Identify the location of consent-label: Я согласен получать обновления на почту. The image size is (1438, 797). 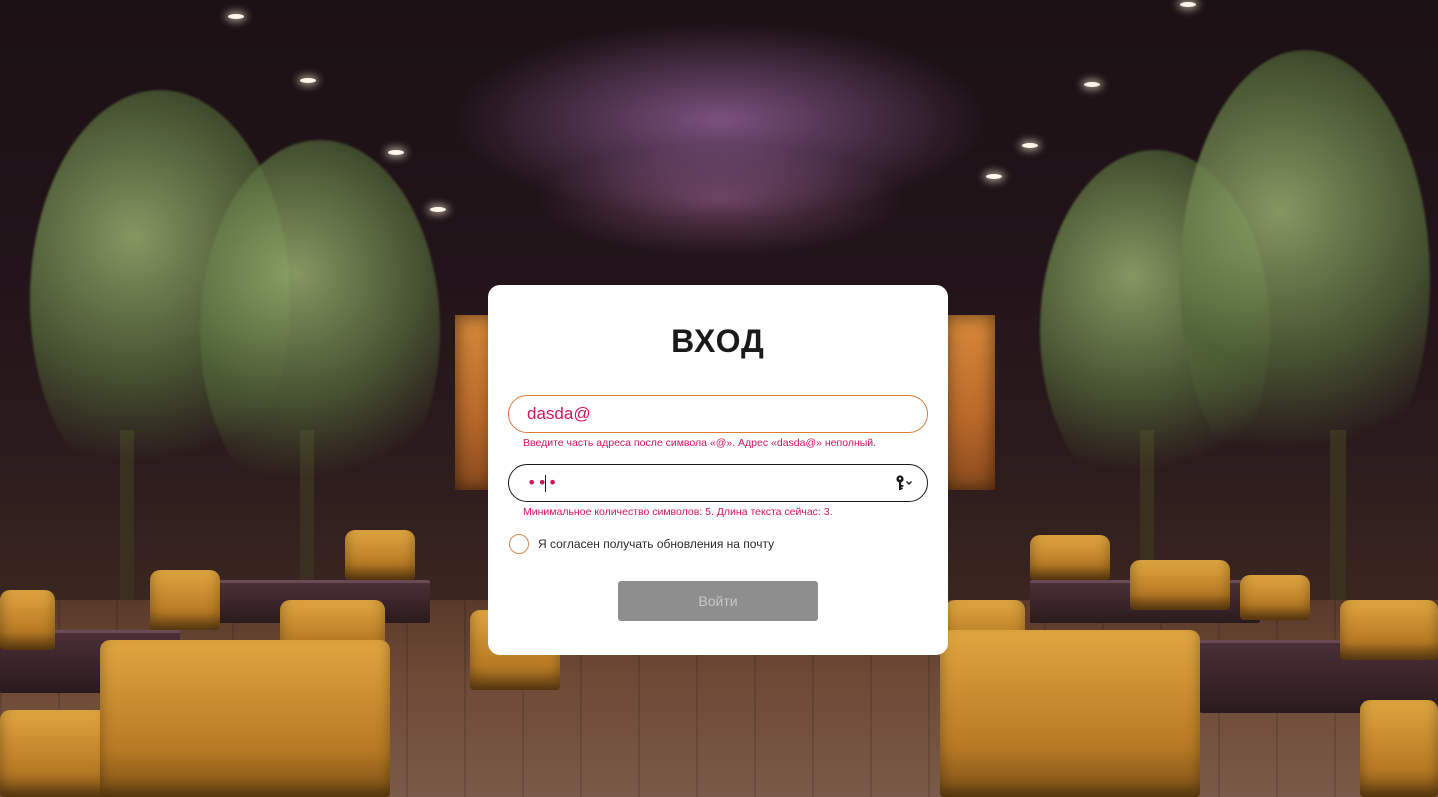
(656, 544).